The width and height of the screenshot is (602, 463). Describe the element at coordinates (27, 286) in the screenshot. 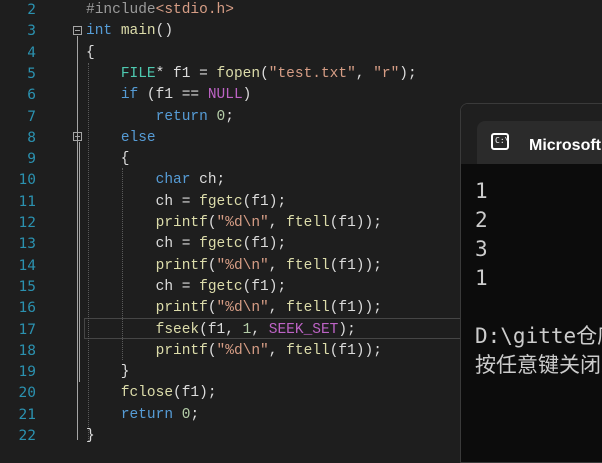

I see `line-number: 15` at that location.